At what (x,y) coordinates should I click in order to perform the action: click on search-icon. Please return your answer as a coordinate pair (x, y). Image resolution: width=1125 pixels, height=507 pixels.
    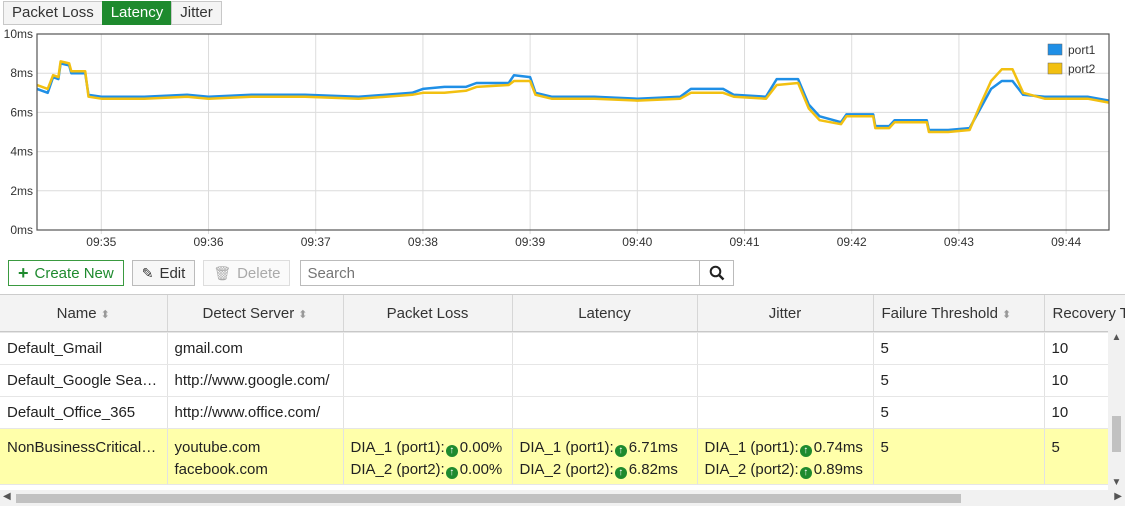
    Looking at the image, I should click on (717, 273).